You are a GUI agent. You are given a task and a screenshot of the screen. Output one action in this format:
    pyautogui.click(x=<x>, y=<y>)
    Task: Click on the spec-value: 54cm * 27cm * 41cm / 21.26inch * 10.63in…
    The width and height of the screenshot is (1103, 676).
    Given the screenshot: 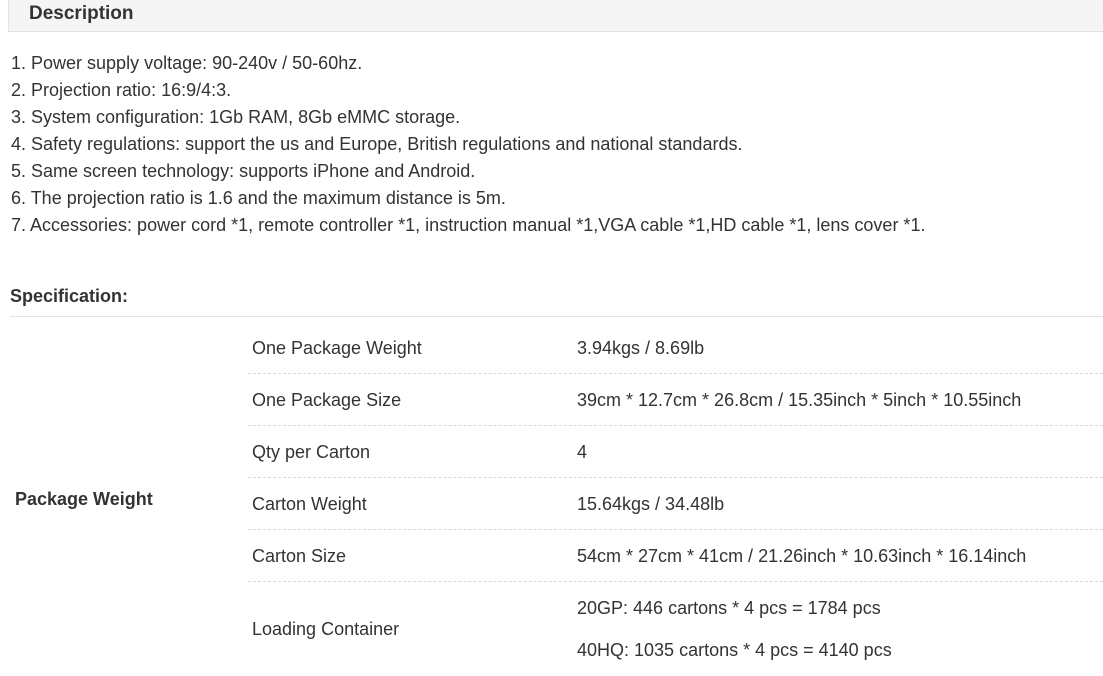 What is the action you would take?
    pyautogui.click(x=802, y=556)
    